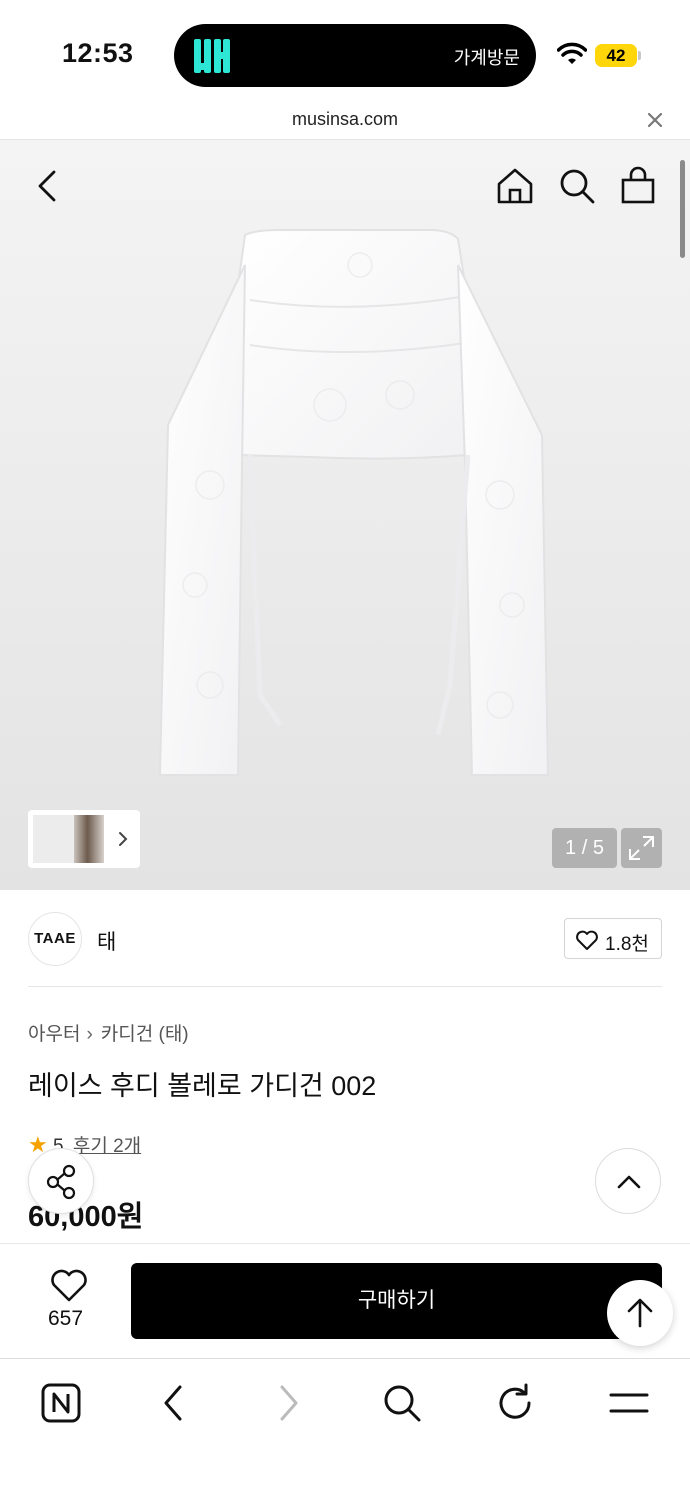 This screenshot has height=1500, width=690. I want to click on breadcrumb: 아우터 › 카디건 (태), so click(108, 1032).